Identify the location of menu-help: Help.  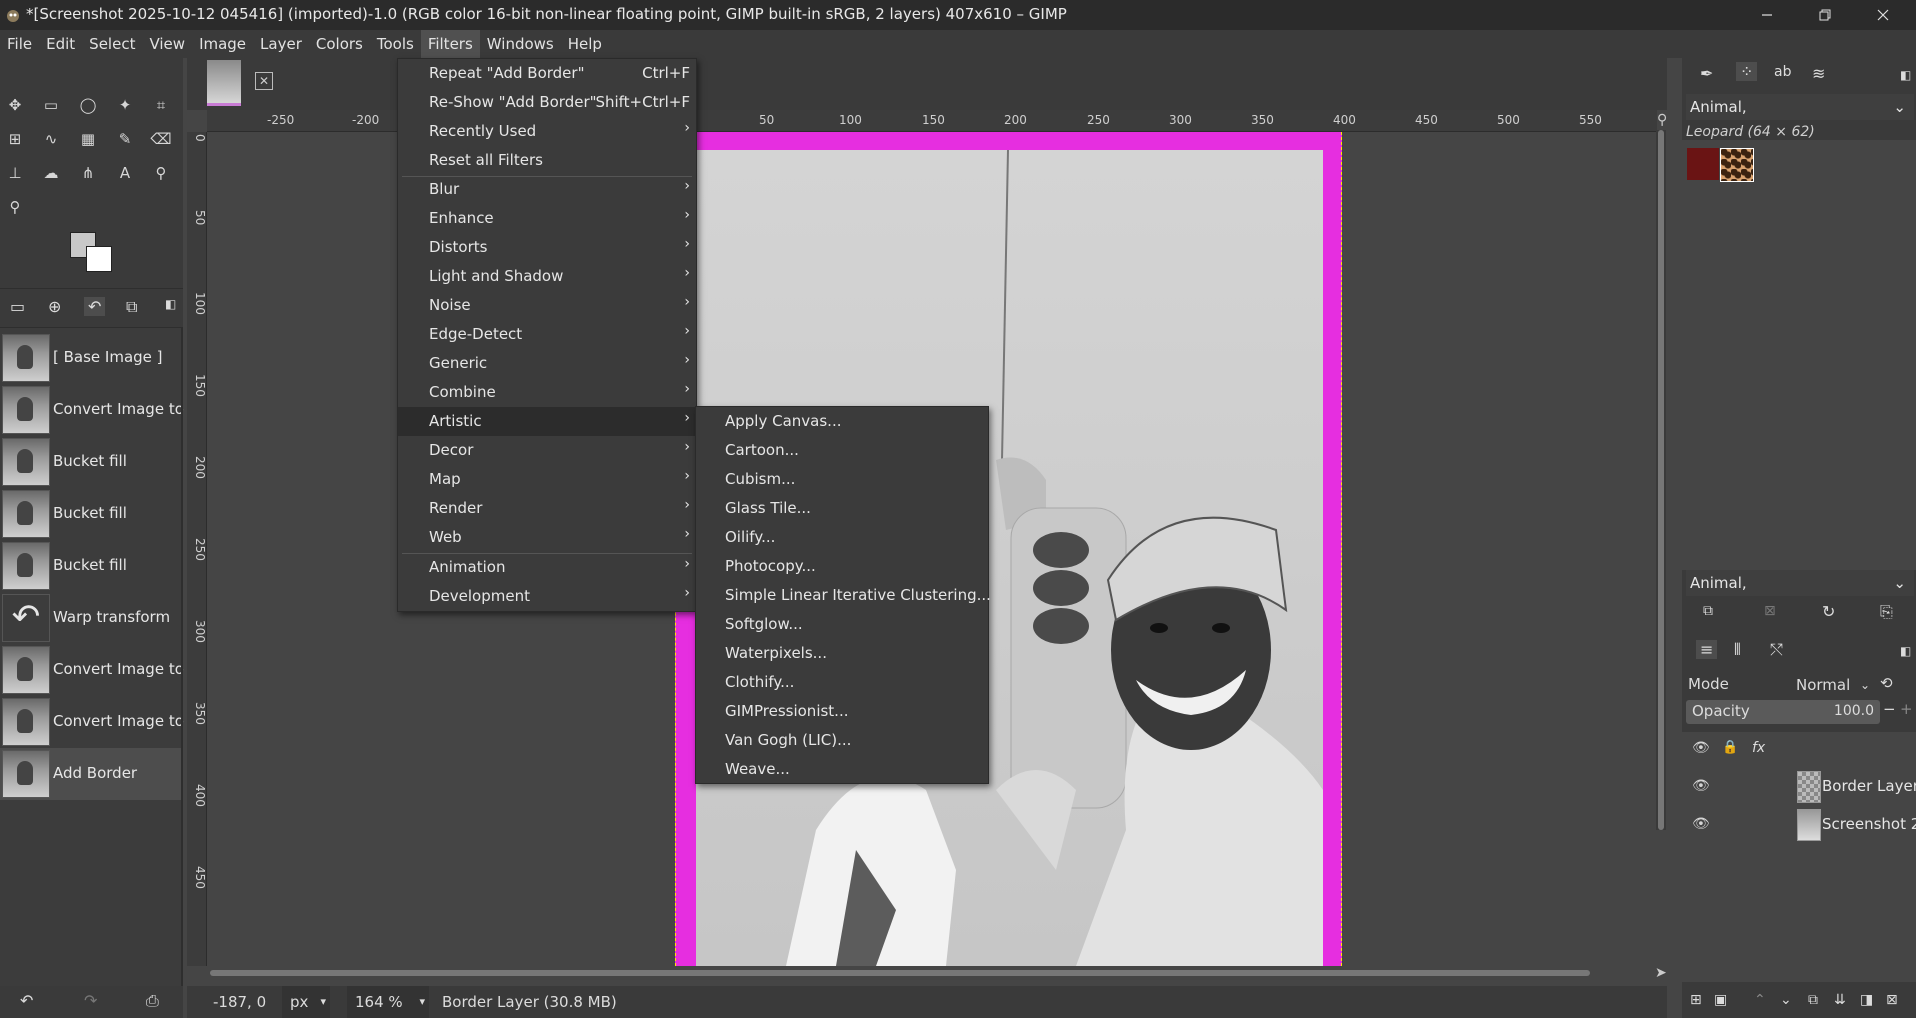
(585, 44).